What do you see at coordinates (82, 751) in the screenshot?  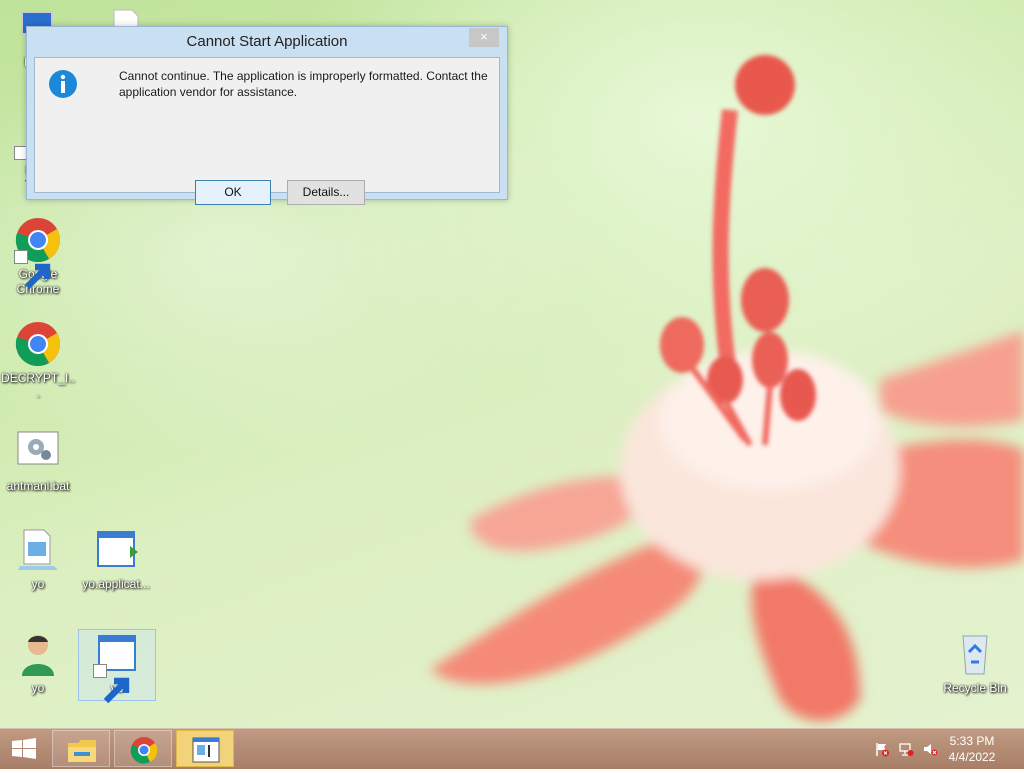 I see `folder-icon` at bounding box center [82, 751].